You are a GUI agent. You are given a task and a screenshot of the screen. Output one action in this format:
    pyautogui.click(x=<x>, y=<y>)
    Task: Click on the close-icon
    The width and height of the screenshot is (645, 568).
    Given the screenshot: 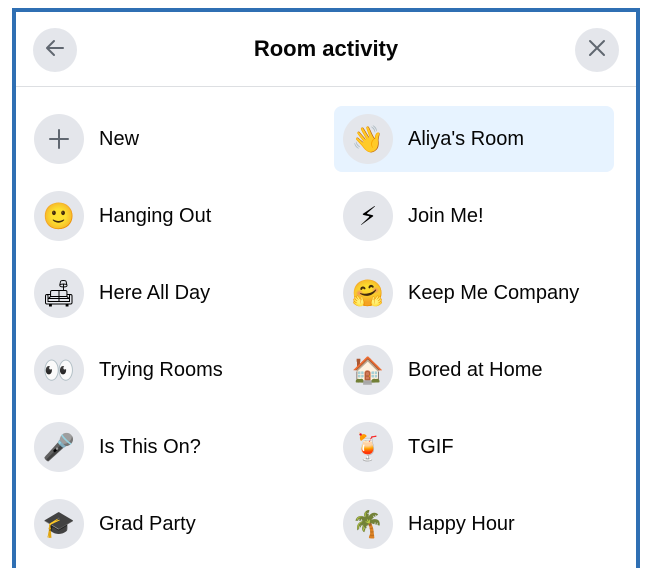 What is the action you would take?
    pyautogui.click(x=597, y=50)
    